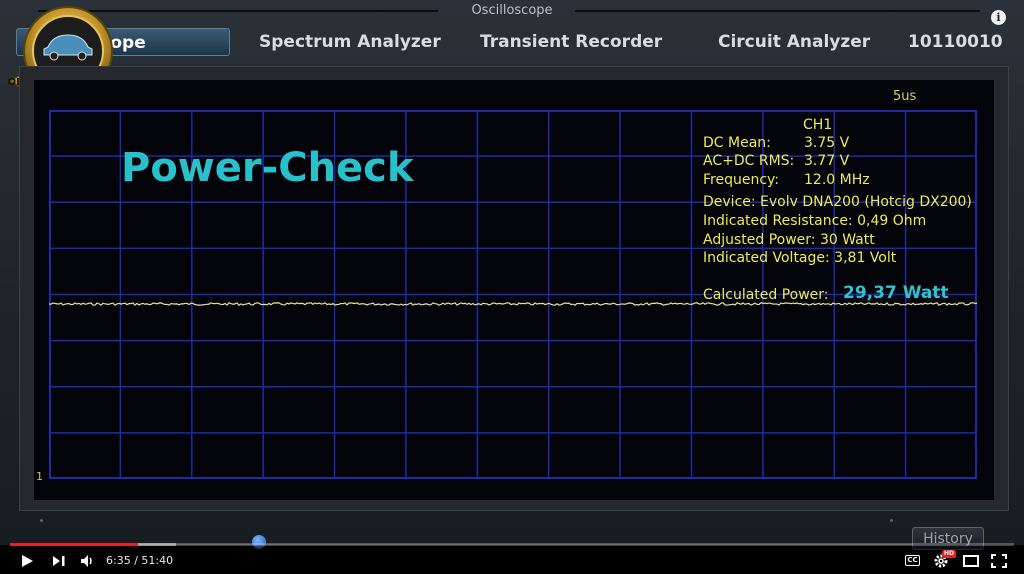 This screenshot has width=1024, height=574. I want to click on readout-frequency: Frequency: 12.0 MHz, so click(786, 180).